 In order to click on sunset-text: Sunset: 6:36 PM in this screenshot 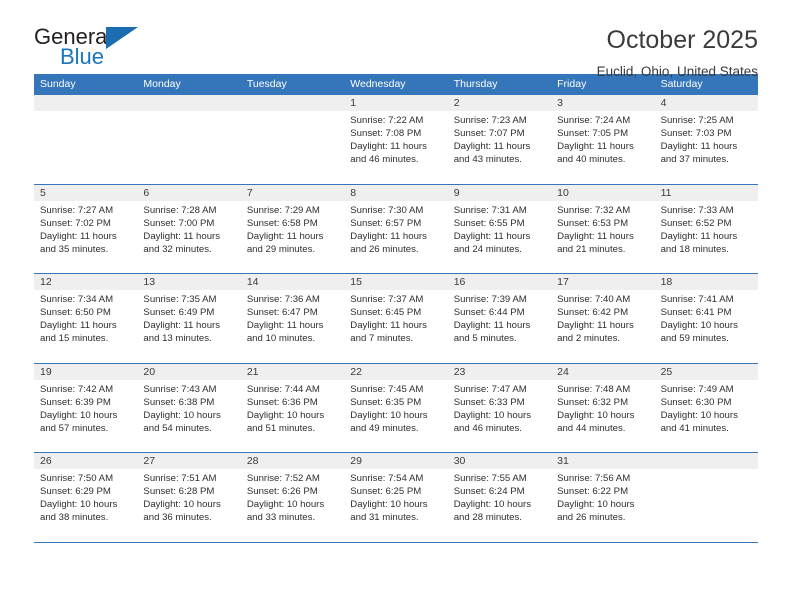, I will do `click(282, 402)`.